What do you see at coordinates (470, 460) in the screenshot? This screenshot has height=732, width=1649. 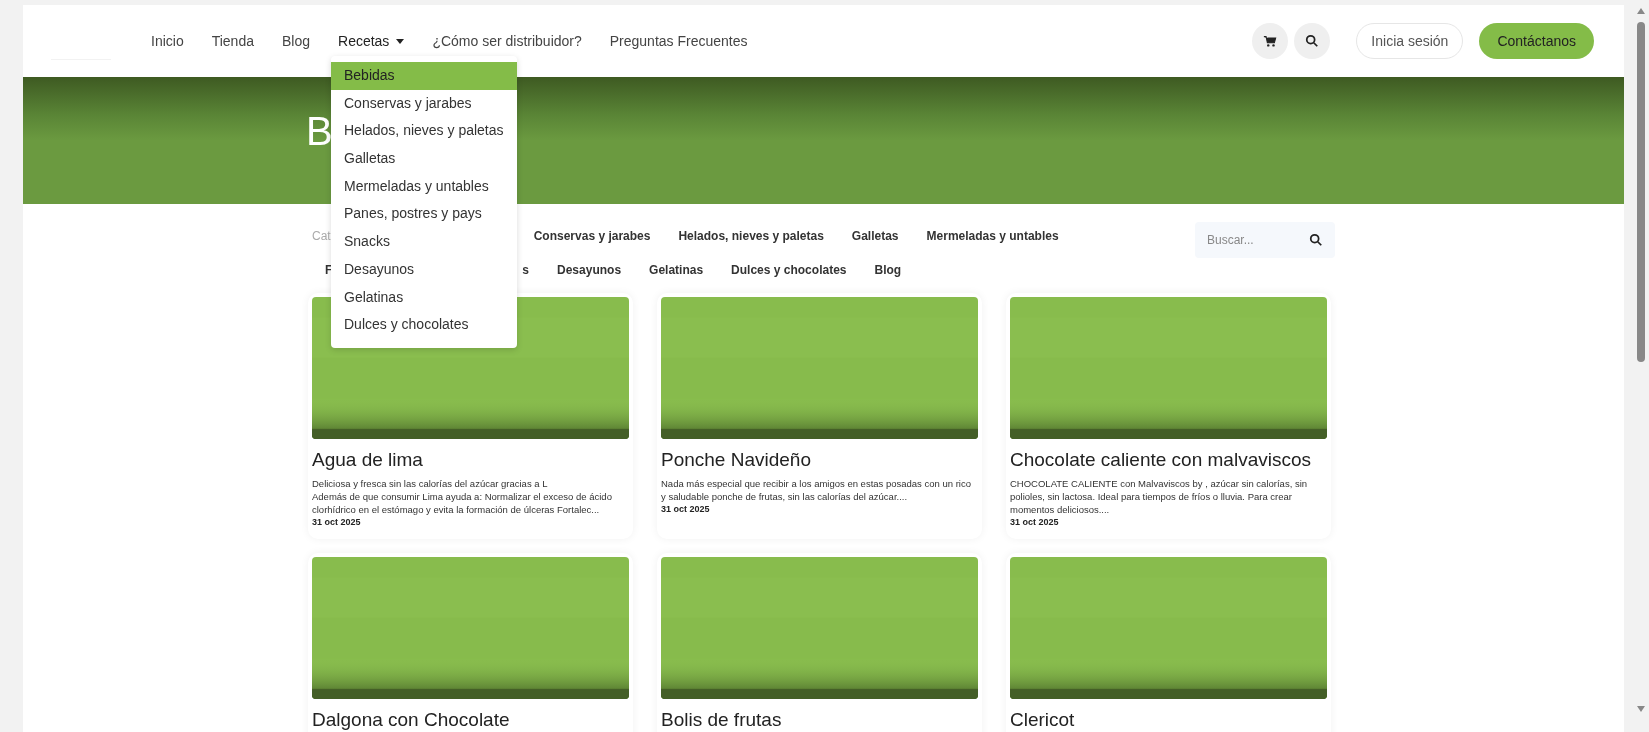 I see `post-title: Agua de lima` at bounding box center [470, 460].